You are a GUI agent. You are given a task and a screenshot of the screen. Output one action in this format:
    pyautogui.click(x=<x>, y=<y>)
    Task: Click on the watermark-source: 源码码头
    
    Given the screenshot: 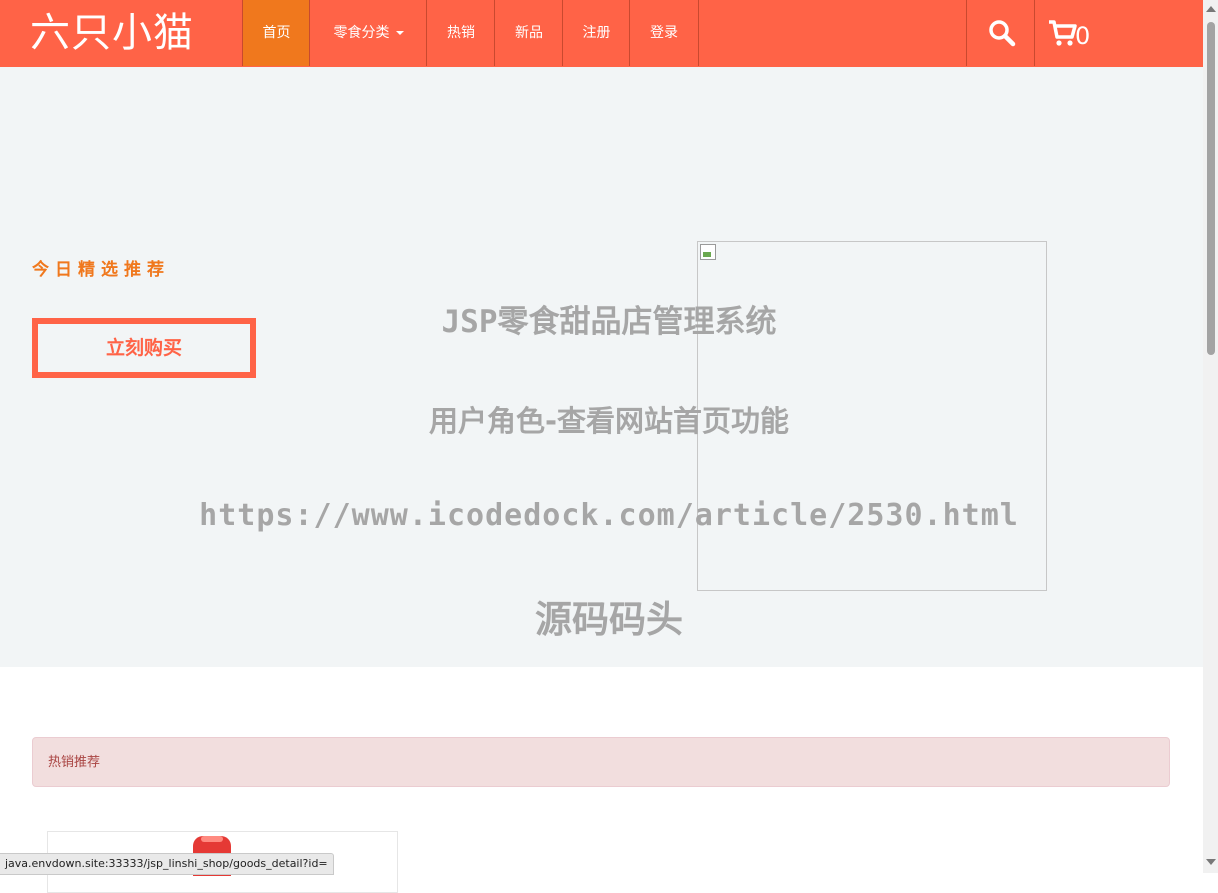 What is the action you would take?
    pyautogui.click(x=609, y=619)
    